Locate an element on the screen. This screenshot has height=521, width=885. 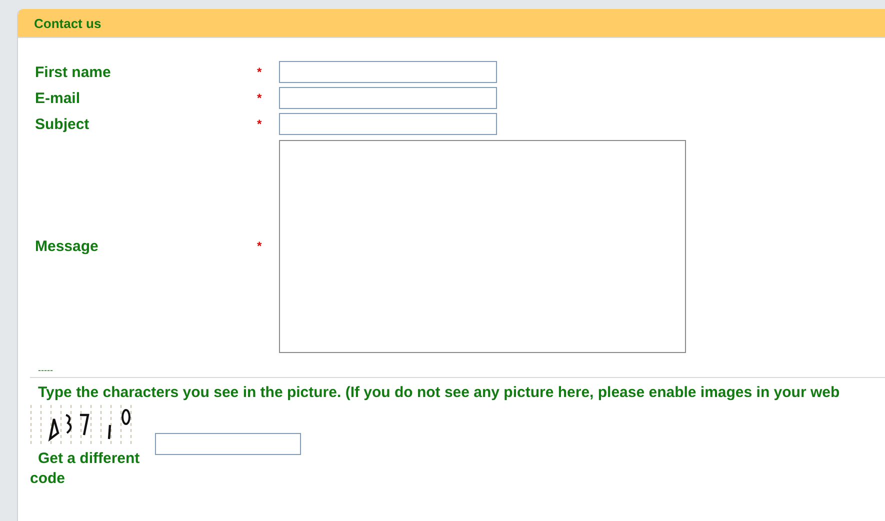
field-label: E-mail is located at coordinates (58, 98).